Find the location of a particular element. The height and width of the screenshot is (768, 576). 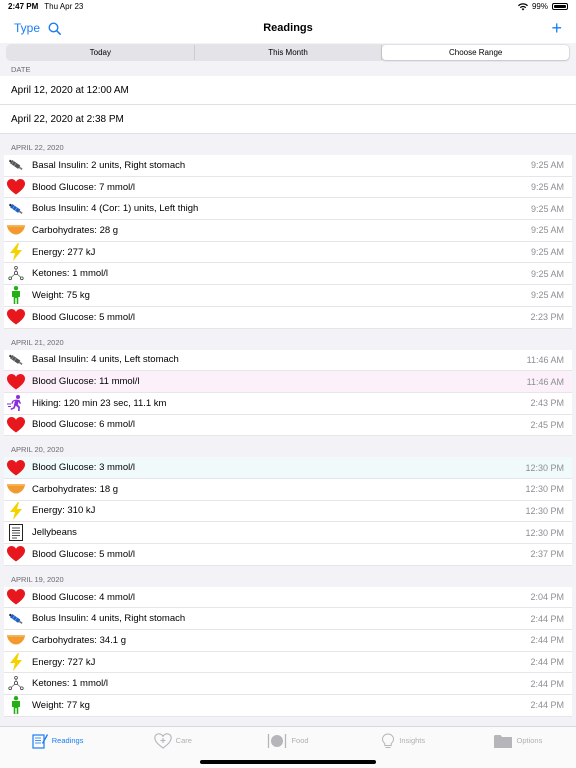

tab-care: Care is located at coordinates (172, 740).